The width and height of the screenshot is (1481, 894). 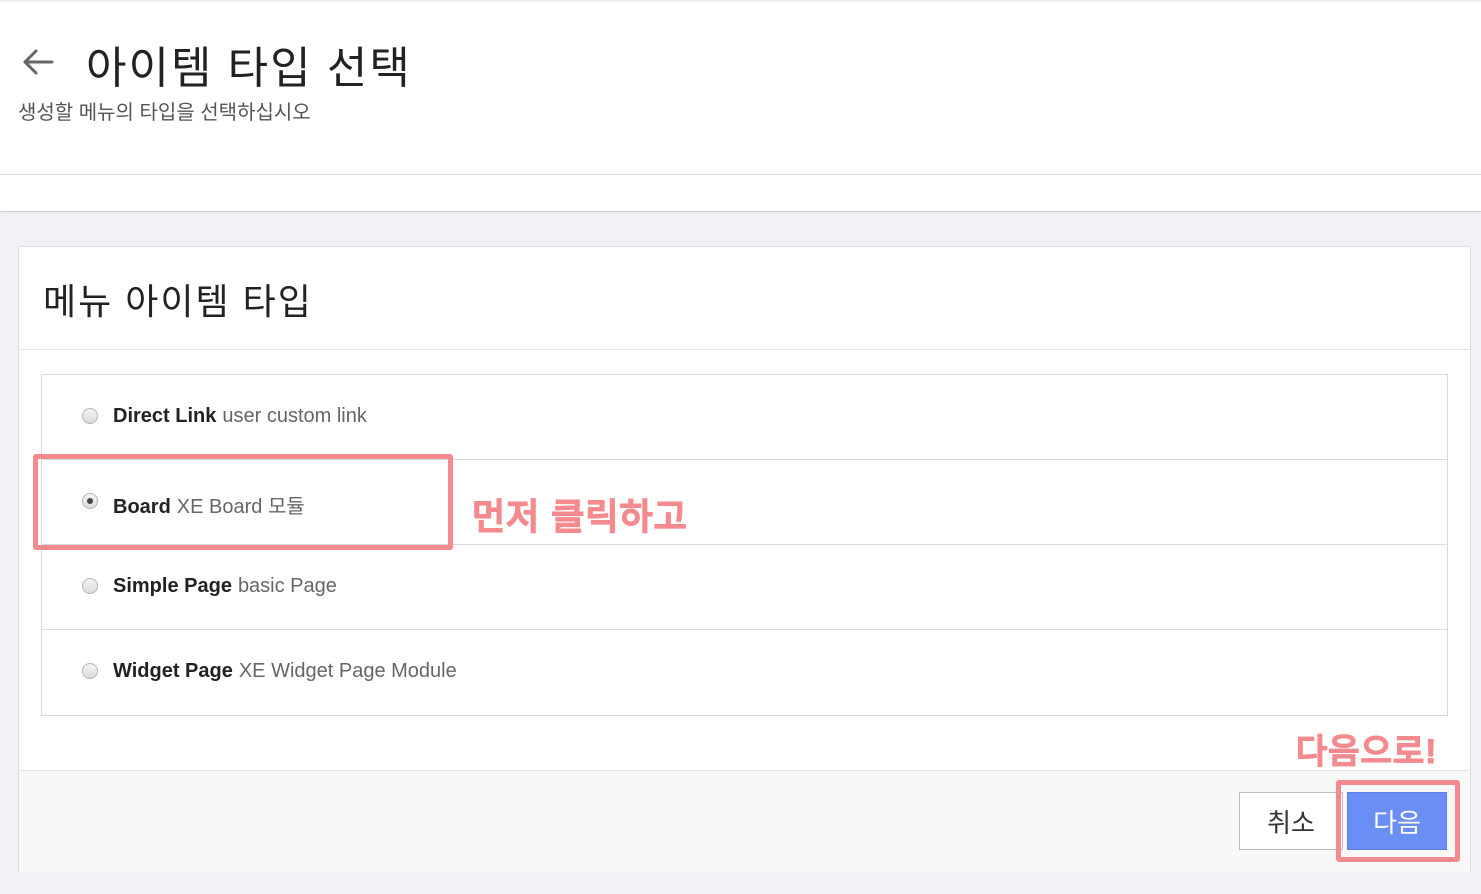 I want to click on panel-divider, so click(x=744, y=349).